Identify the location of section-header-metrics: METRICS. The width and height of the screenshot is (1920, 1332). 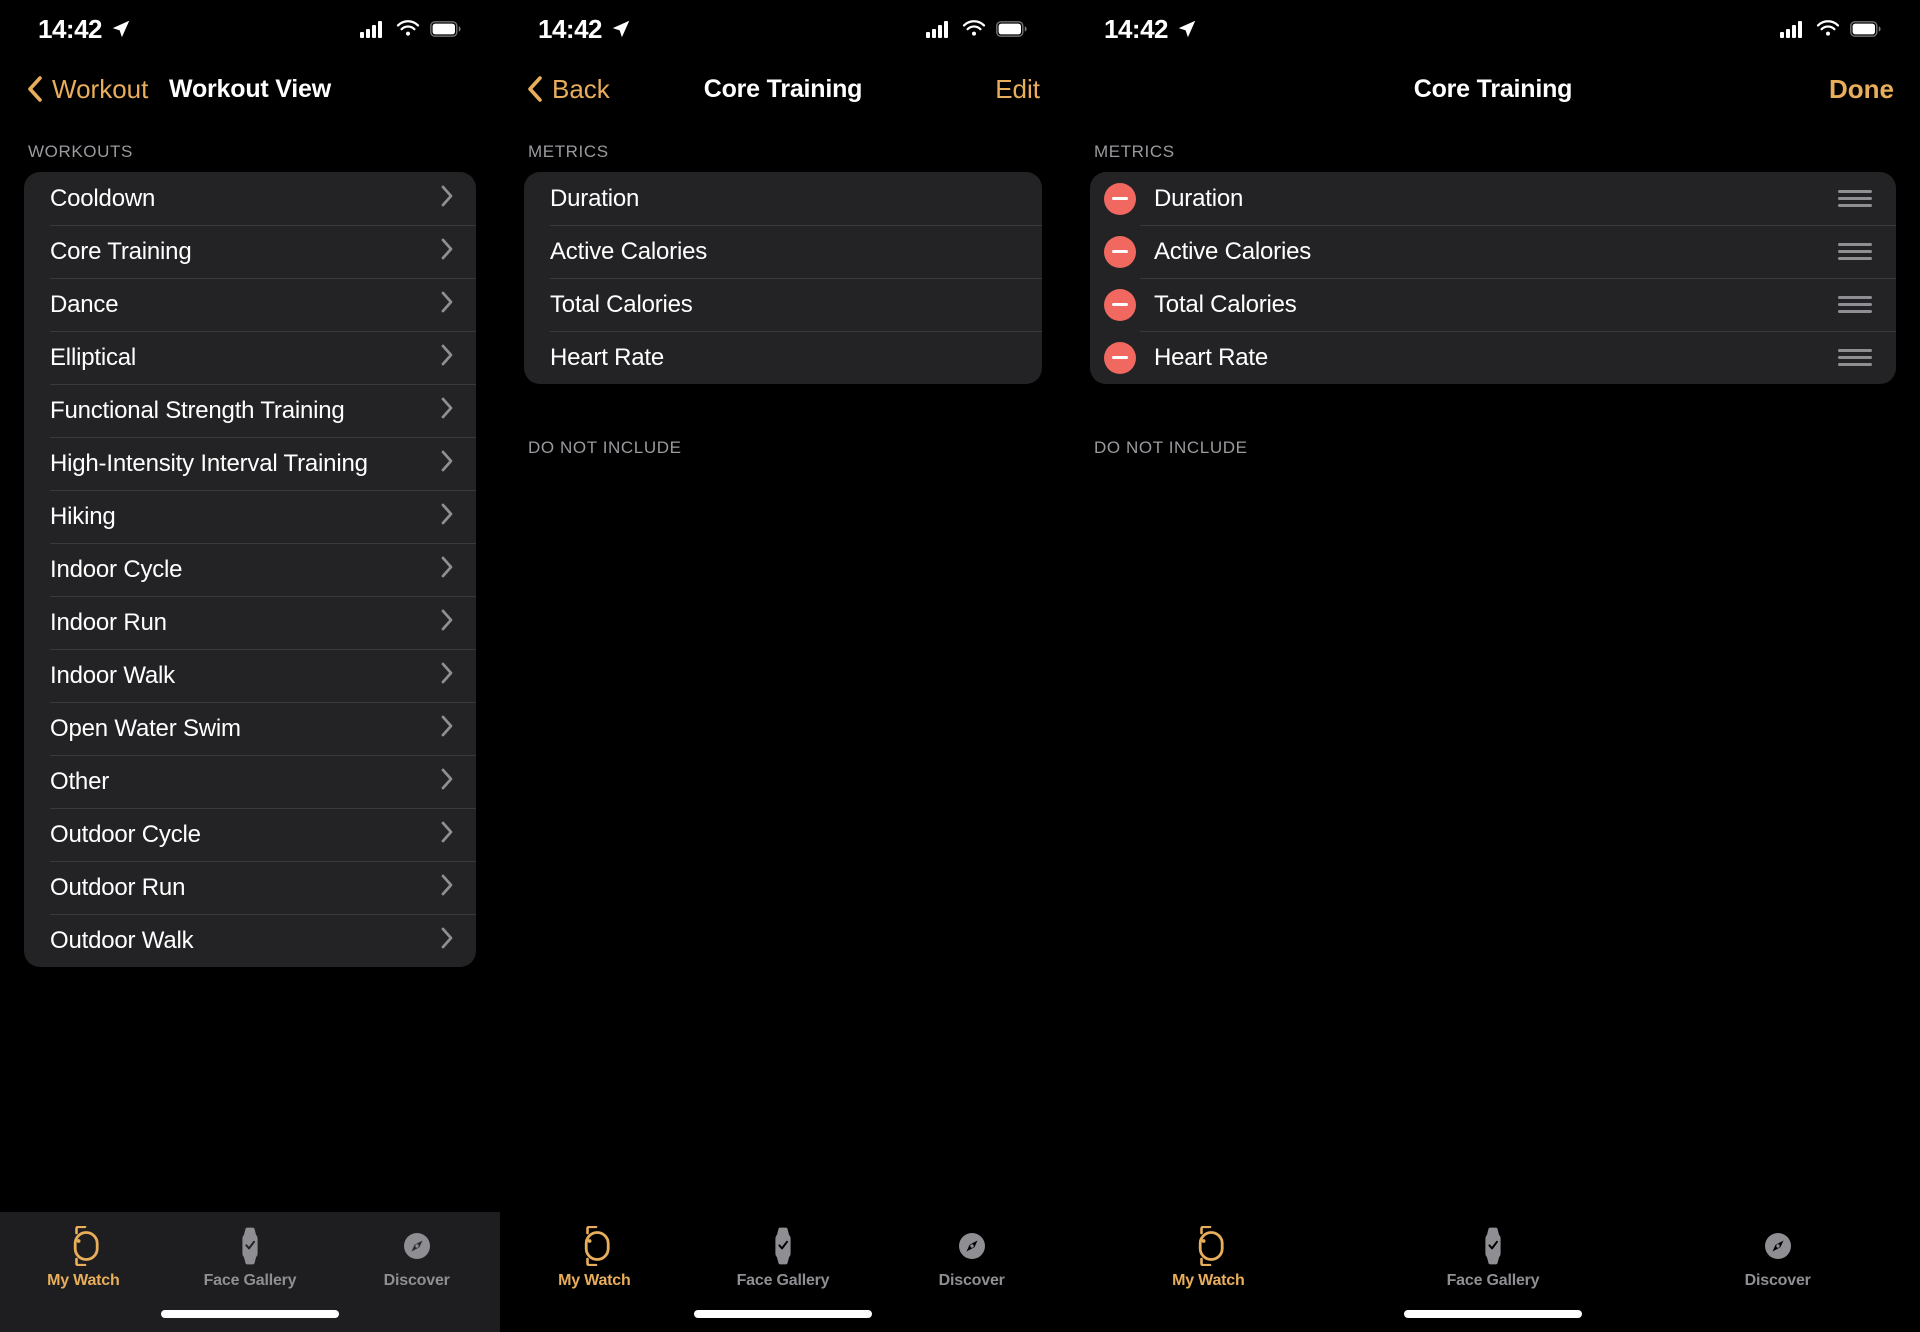
(568, 151).